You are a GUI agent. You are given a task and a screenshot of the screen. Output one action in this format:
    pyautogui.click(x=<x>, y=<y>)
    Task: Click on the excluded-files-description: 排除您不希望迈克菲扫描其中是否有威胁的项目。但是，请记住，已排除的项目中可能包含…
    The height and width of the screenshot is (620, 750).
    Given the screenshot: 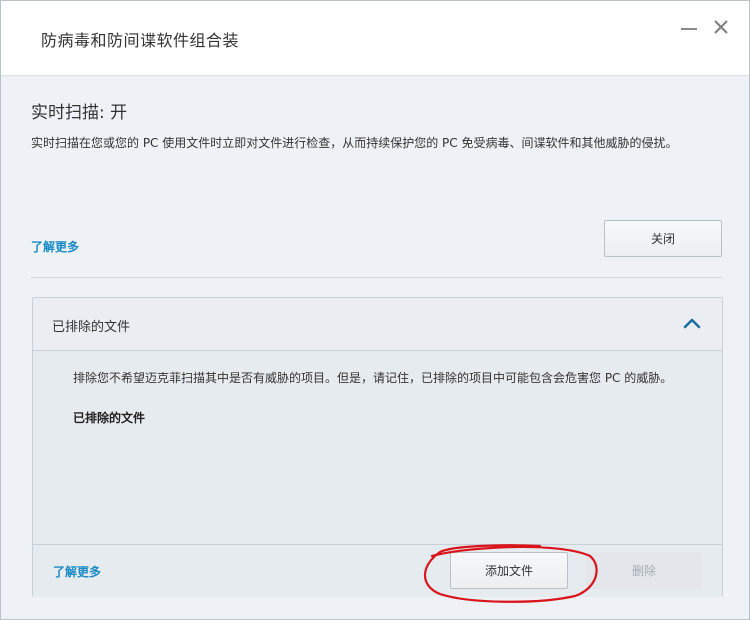 What is the action you would take?
    pyautogui.click(x=373, y=378)
    